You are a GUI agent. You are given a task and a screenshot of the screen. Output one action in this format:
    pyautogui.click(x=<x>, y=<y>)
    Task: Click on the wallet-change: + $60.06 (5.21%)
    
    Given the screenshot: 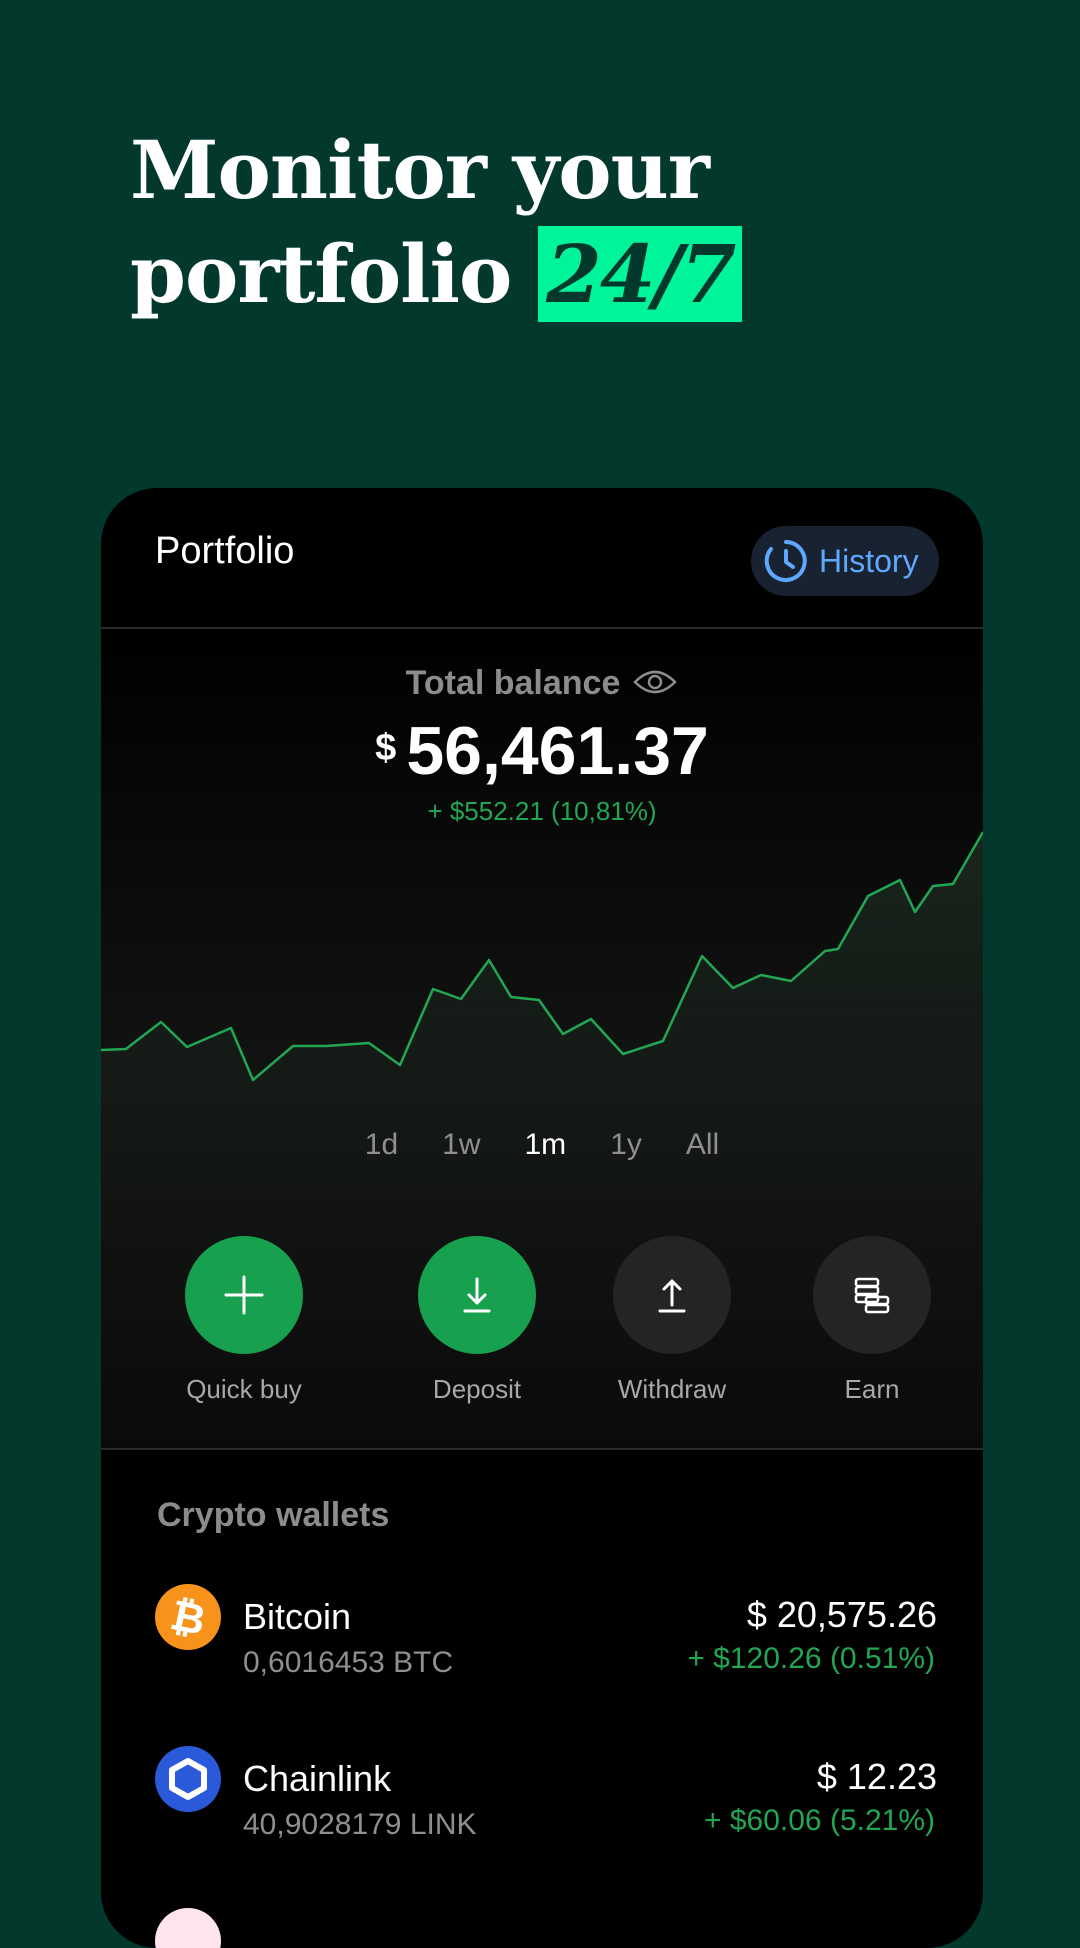 What is the action you would take?
    pyautogui.click(x=819, y=1820)
    